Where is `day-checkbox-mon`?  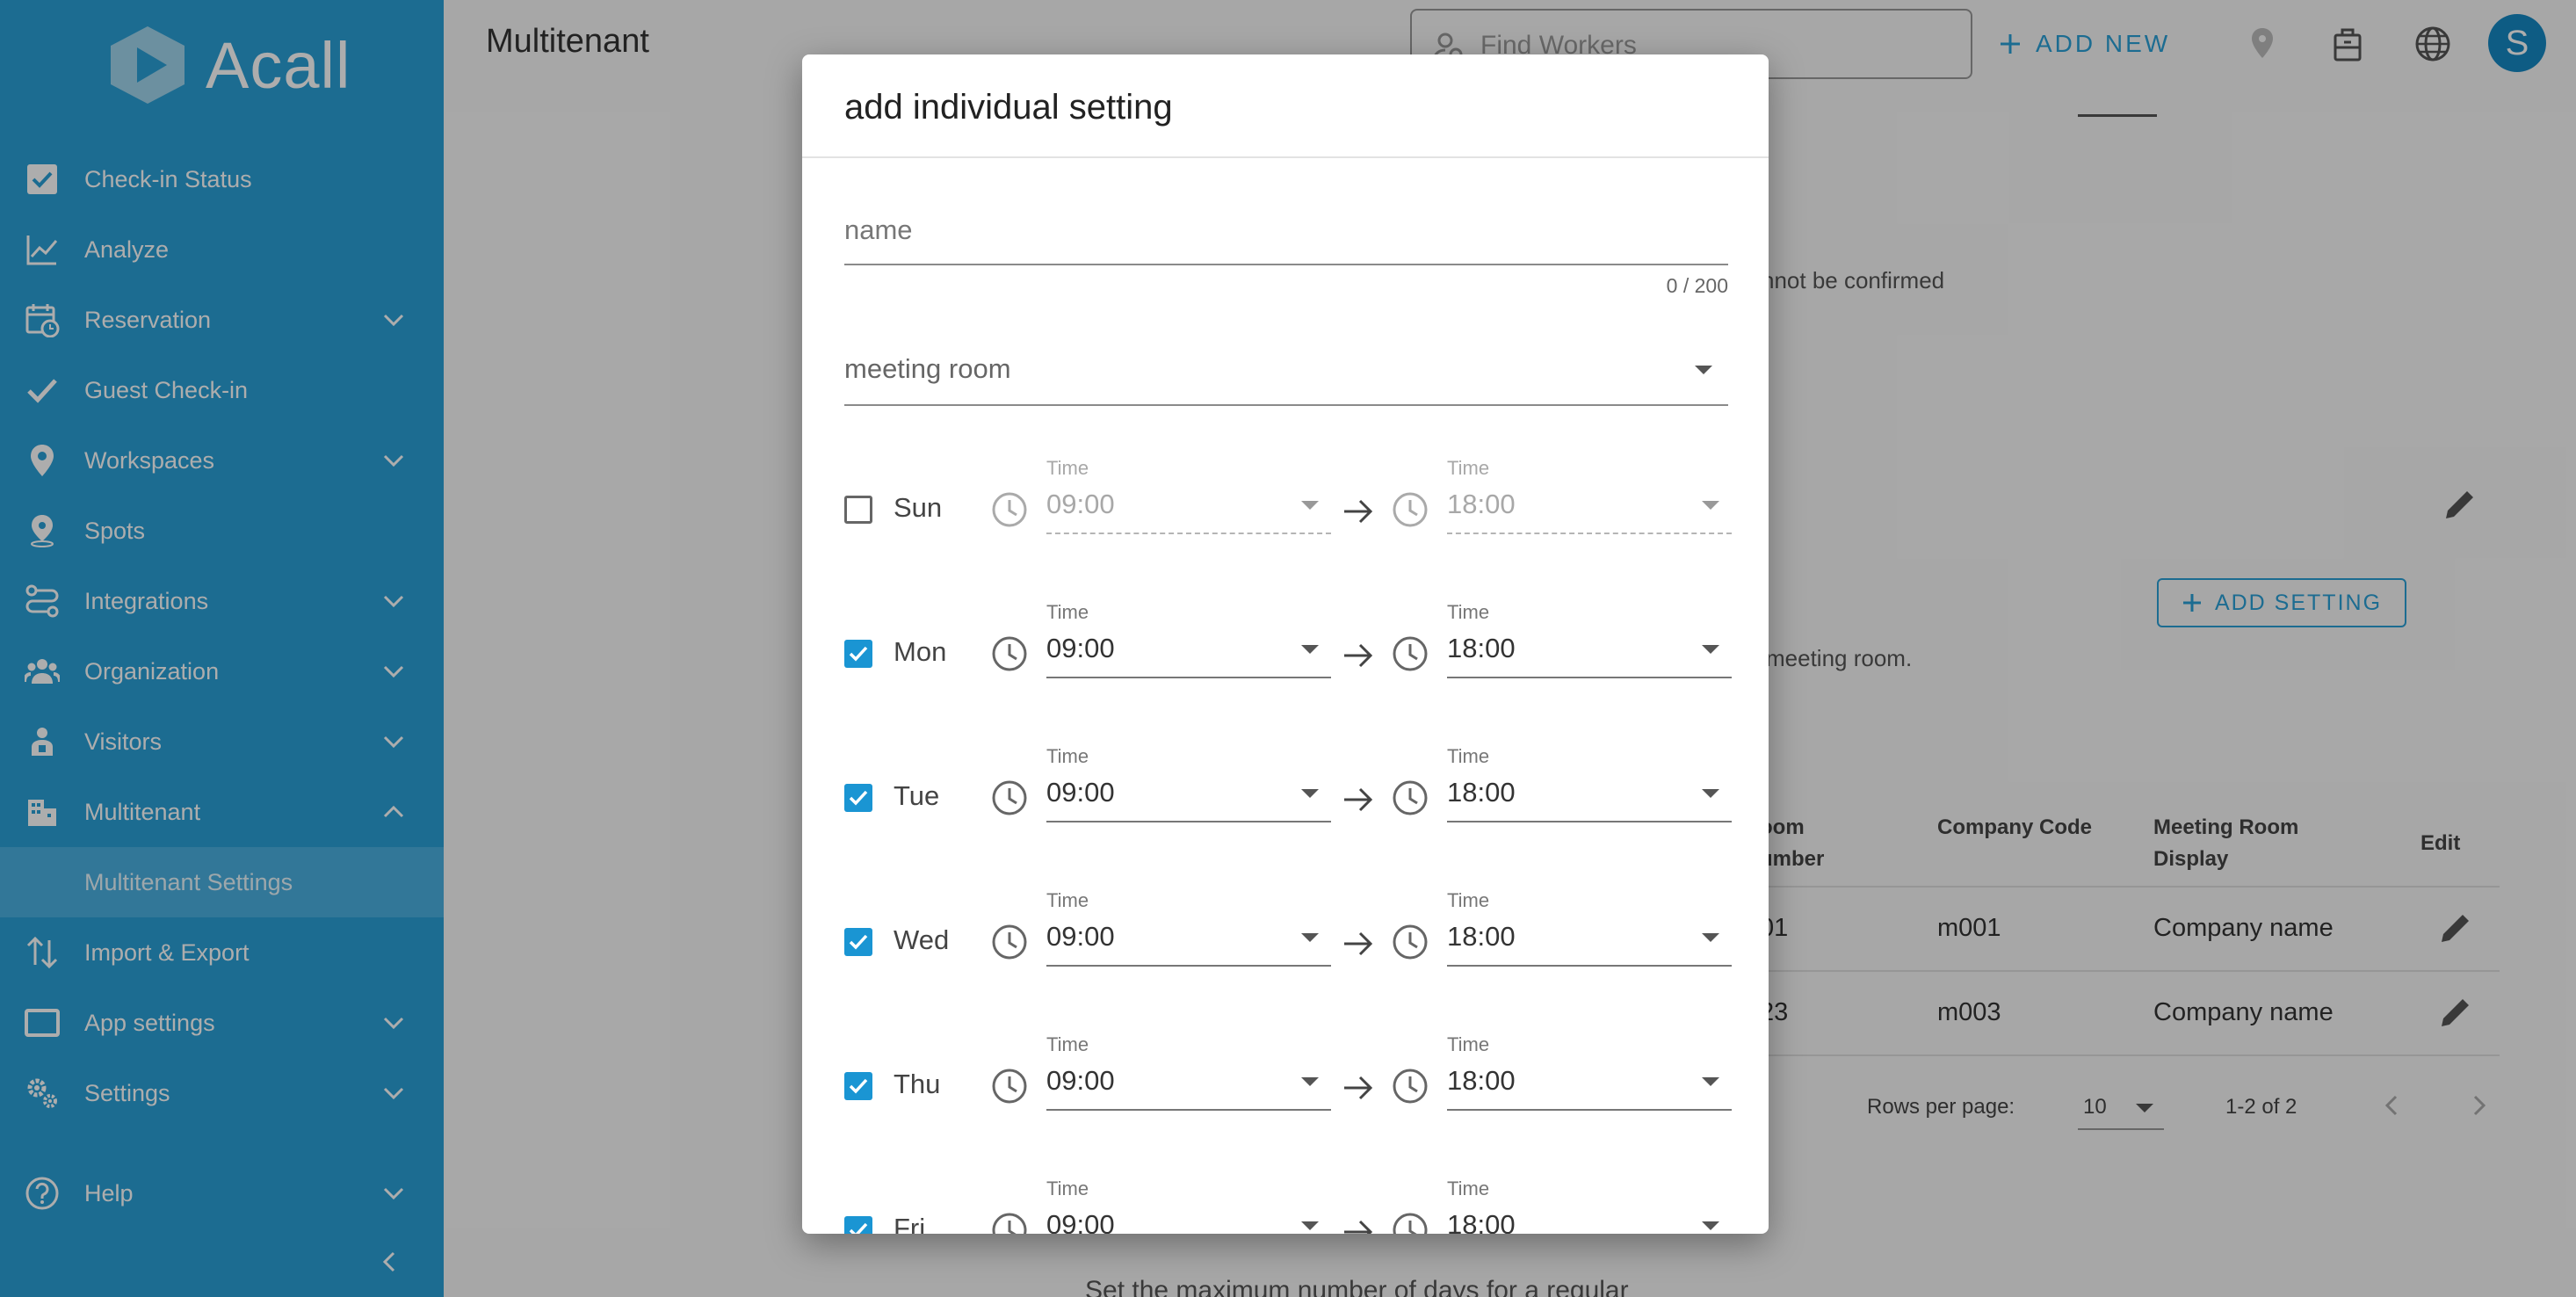 day-checkbox-mon is located at coordinates (858, 654).